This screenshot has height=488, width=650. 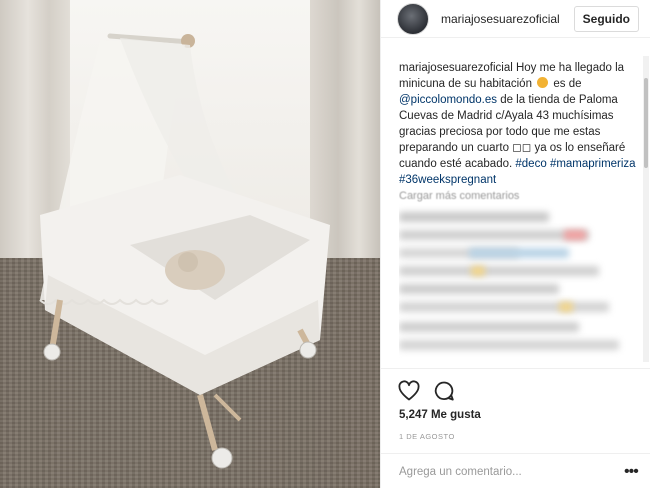 I want to click on likes-count: 5,247 Me gusta, so click(x=440, y=415).